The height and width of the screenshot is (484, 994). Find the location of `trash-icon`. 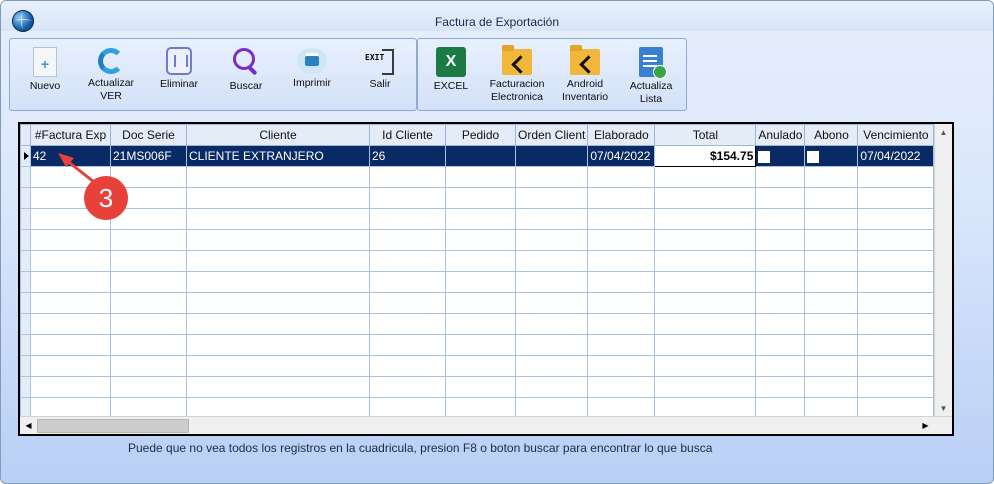

trash-icon is located at coordinates (179, 61).